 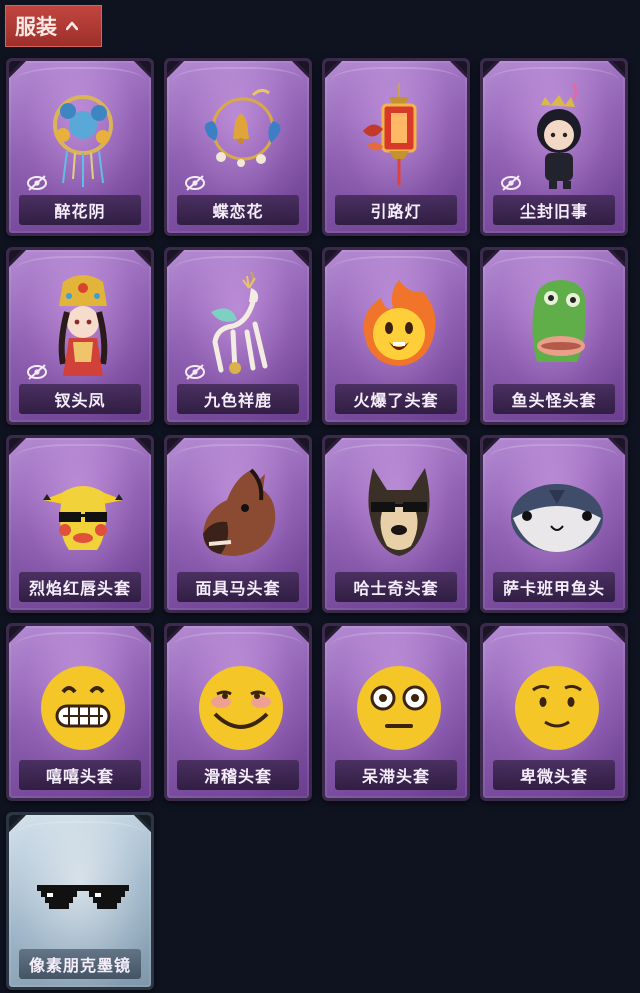 I want to click on costume-card-label: 滑稽头套, so click(x=238, y=775).